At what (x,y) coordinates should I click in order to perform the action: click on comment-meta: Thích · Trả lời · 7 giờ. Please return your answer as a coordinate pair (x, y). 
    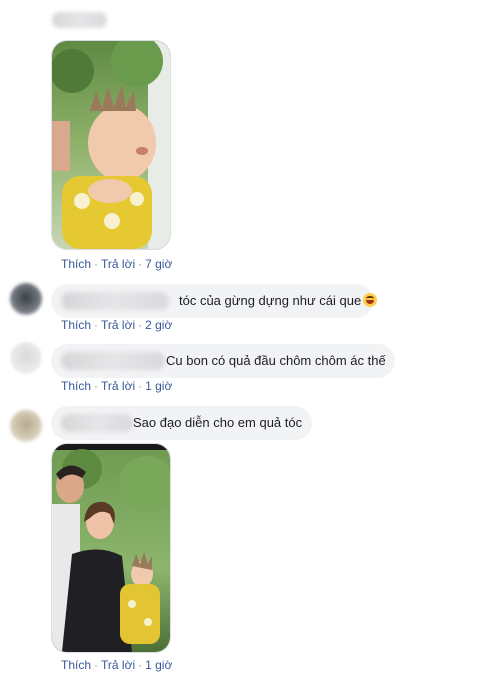
    Looking at the image, I should click on (116, 264).